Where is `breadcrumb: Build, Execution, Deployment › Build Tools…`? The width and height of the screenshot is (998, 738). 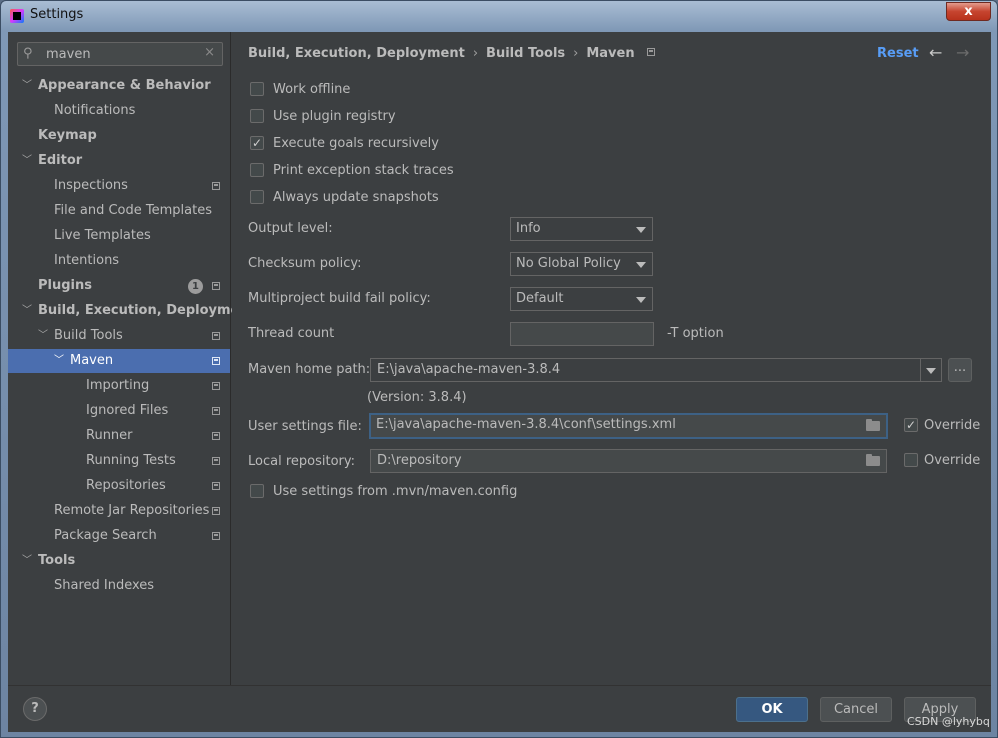 breadcrumb: Build, Execution, Deployment › Build Tools… is located at coordinates (451, 53).